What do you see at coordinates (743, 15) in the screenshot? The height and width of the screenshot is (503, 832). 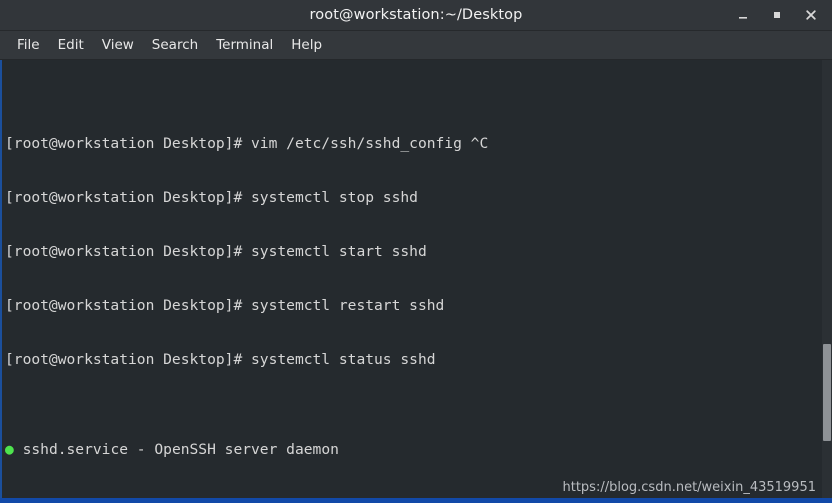 I see `minimize-button` at bounding box center [743, 15].